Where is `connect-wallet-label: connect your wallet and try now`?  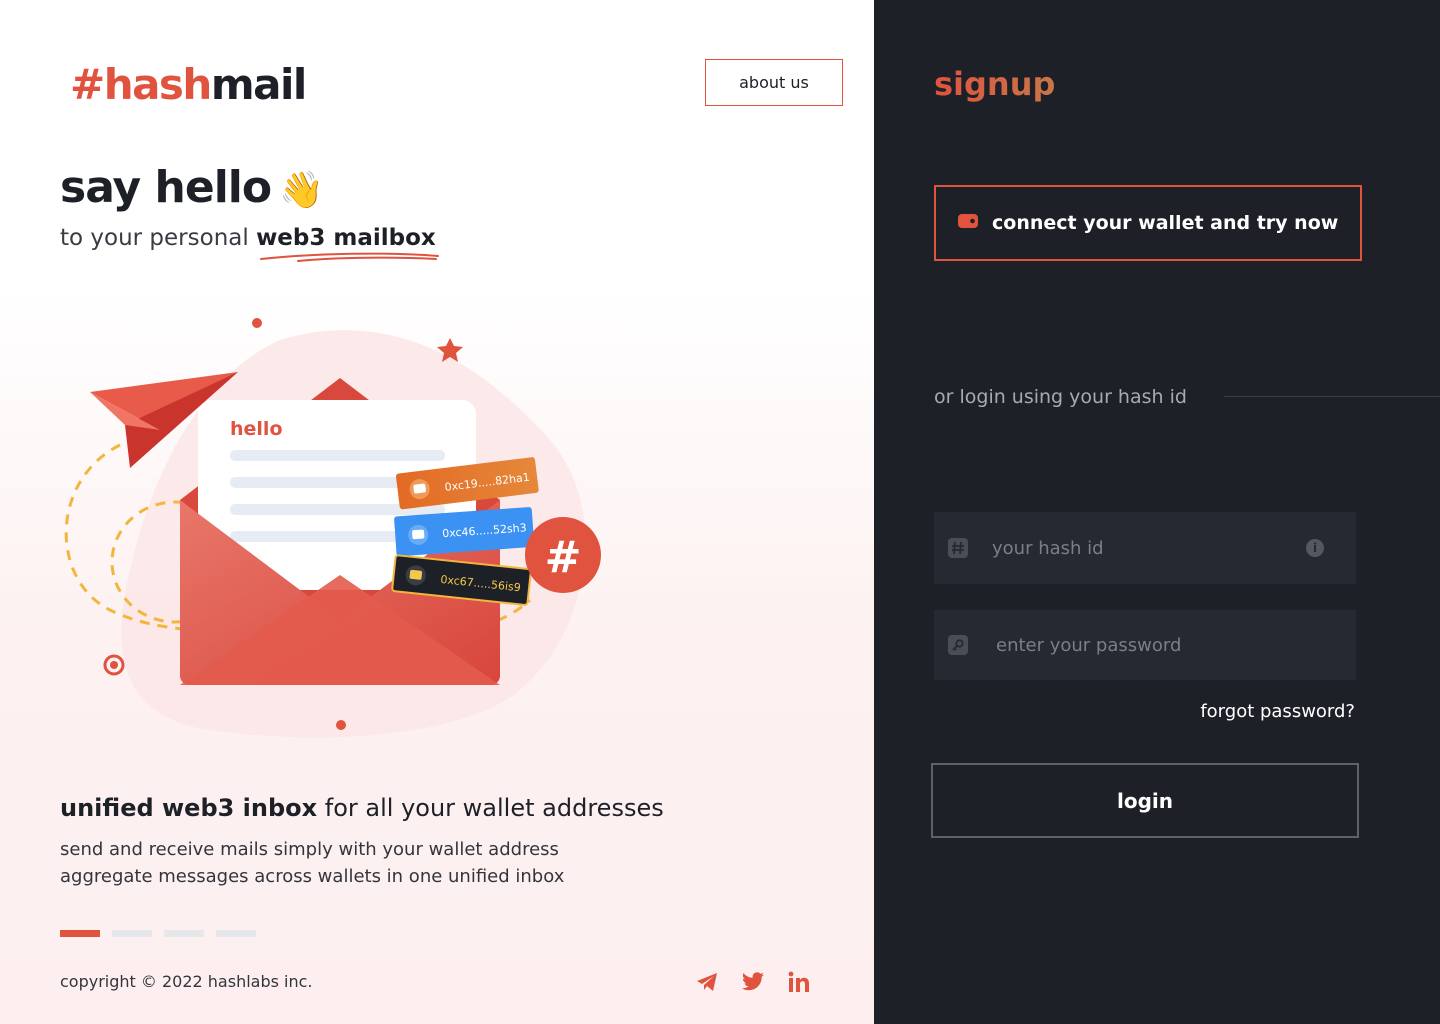
connect-wallet-label: connect your wallet and try now is located at coordinates (1165, 223).